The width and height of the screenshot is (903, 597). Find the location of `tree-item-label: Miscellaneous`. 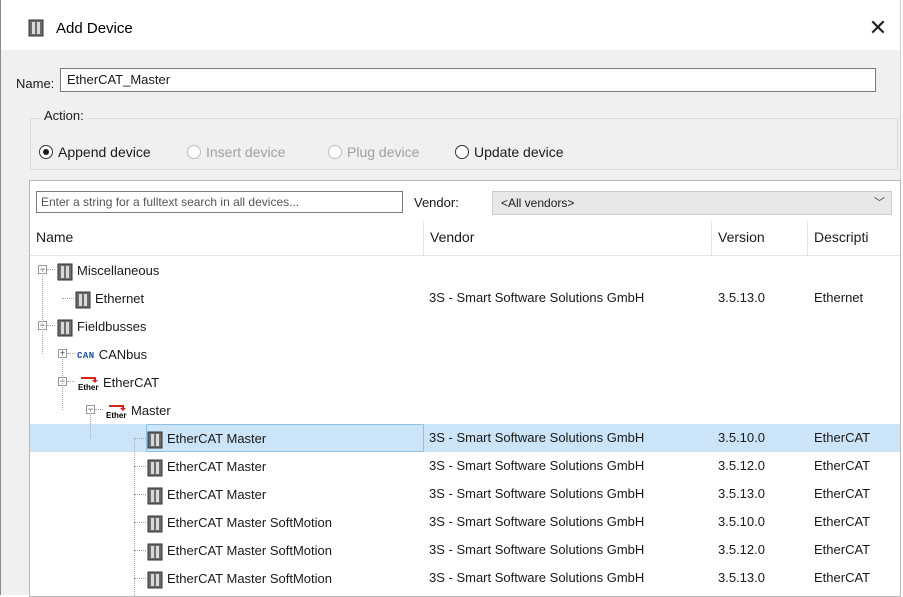

tree-item-label: Miscellaneous is located at coordinates (118, 270).